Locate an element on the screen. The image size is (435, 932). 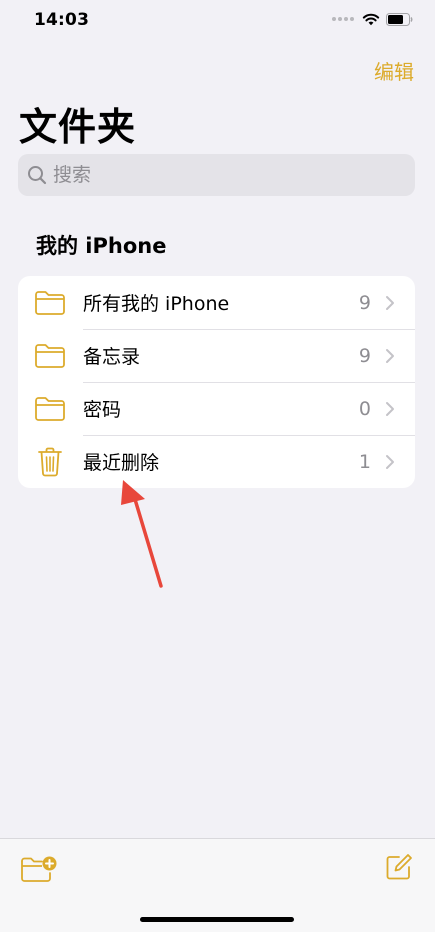
search-icon is located at coordinates (37, 175).